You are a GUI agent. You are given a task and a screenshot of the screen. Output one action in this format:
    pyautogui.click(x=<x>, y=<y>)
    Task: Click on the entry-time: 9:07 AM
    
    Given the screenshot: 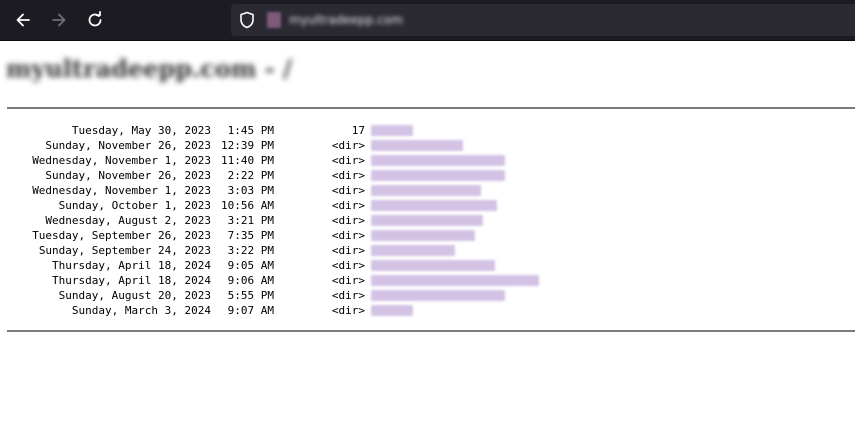 What is the action you would take?
    pyautogui.click(x=250, y=310)
    